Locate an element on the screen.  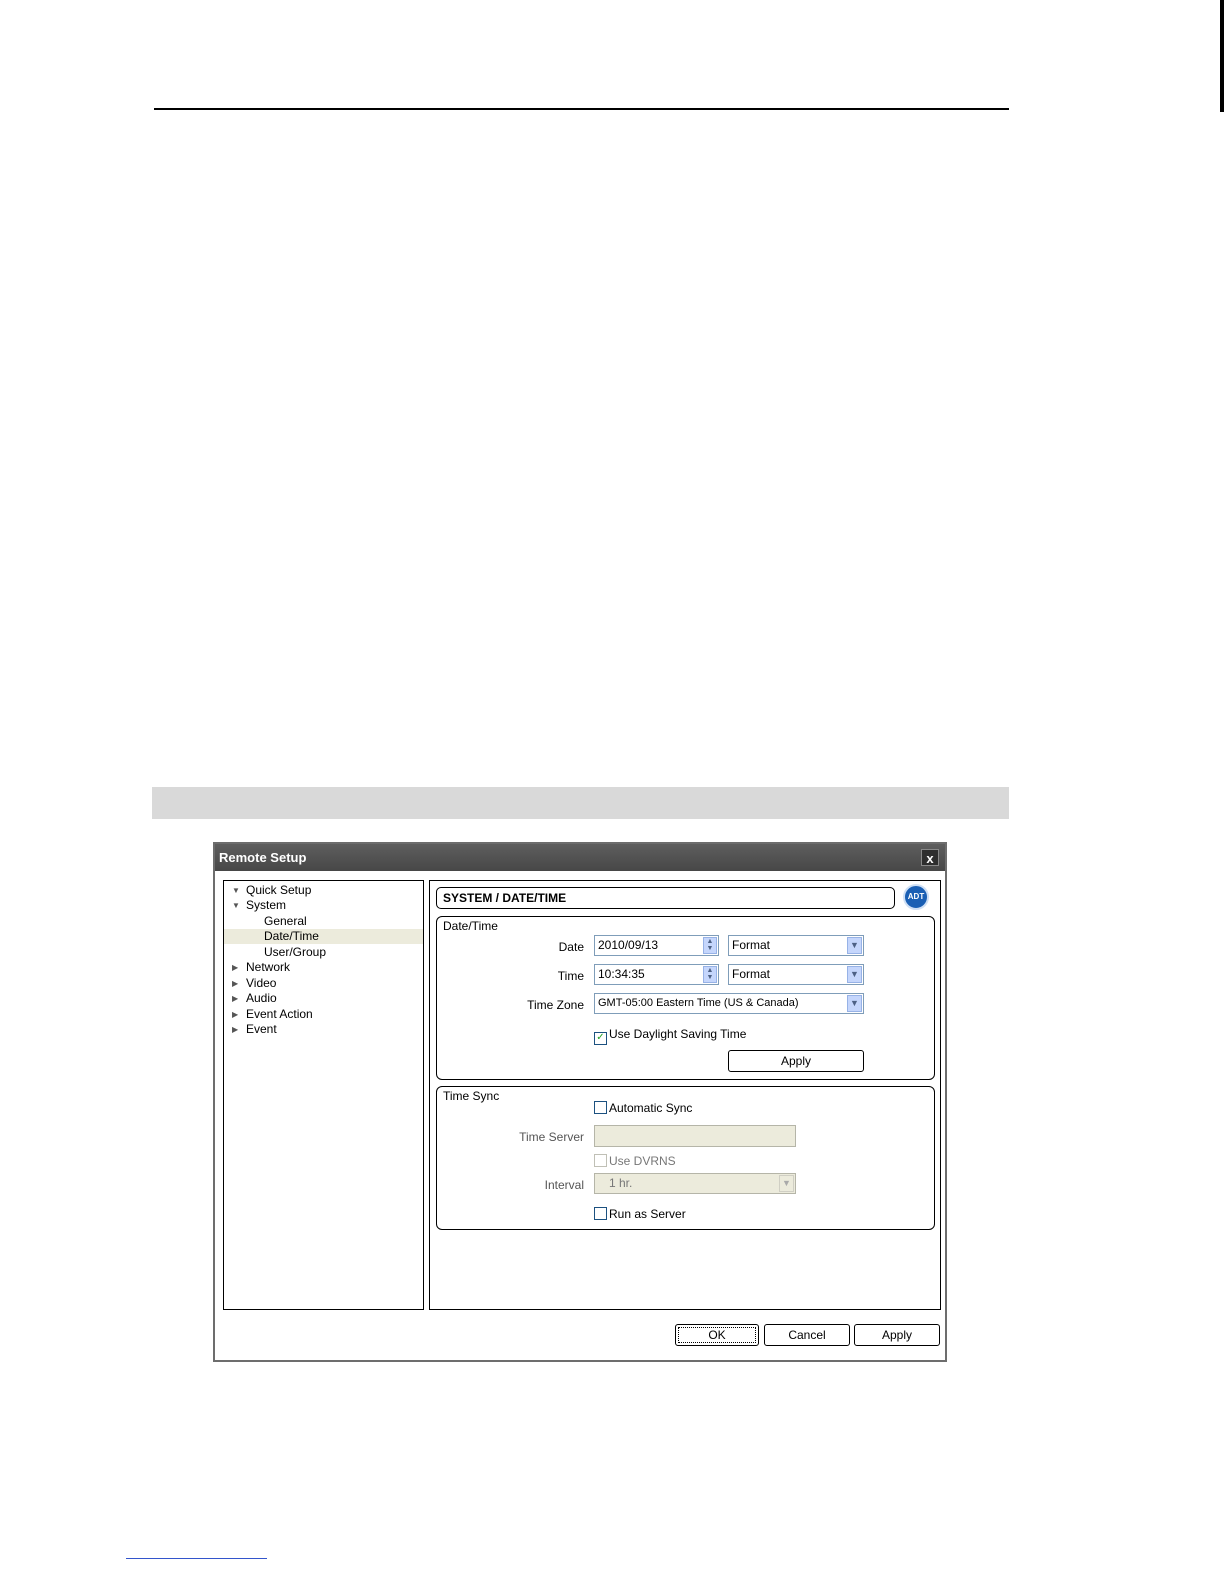
run-as-server-checkbox: Run as Server is located at coordinates (640, 1214).